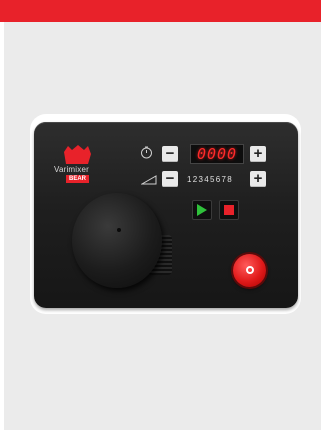 The width and height of the screenshot is (321, 430). I want to click on bowl-lift-knob, so click(117, 240).